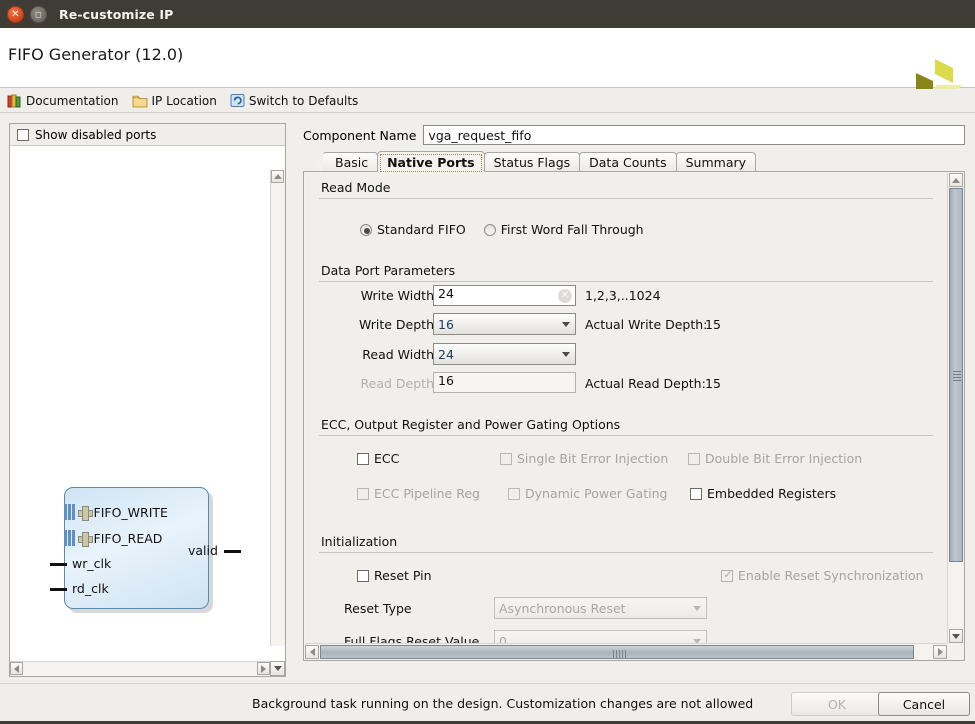  Describe the element at coordinates (277, 408) in the screenshot. I see `symbol-panel-vscrollbar` at that location.